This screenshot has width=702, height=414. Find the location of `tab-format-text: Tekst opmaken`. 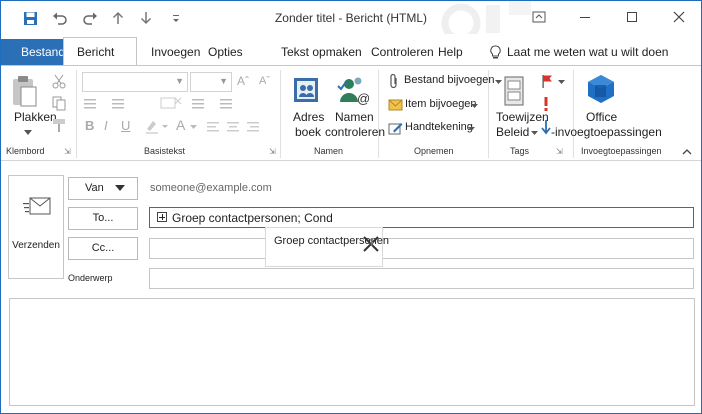

tab-format-text: Tekst opmaken is located at coordinates (321, 52).